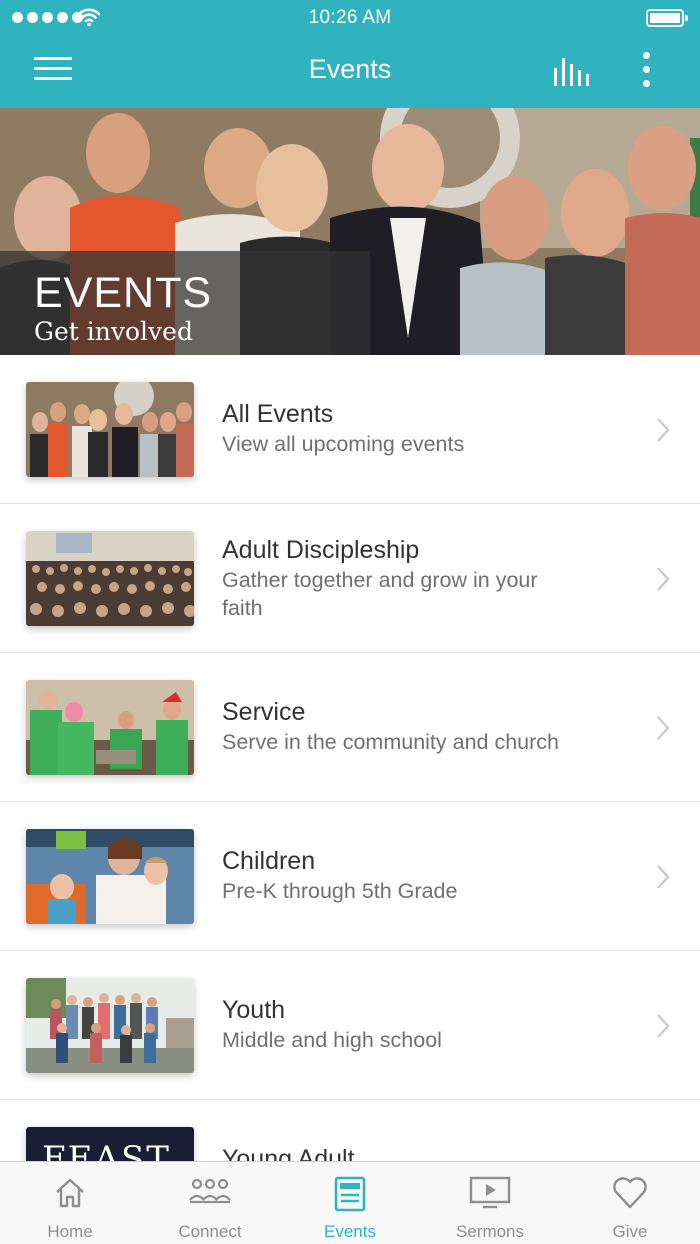 This screenshot has height=1244, width=700. What do you see at coordinates (490, 1231) in the screenshot?
I see `tab-label: Sermons` at bounding box center [490, 1231].